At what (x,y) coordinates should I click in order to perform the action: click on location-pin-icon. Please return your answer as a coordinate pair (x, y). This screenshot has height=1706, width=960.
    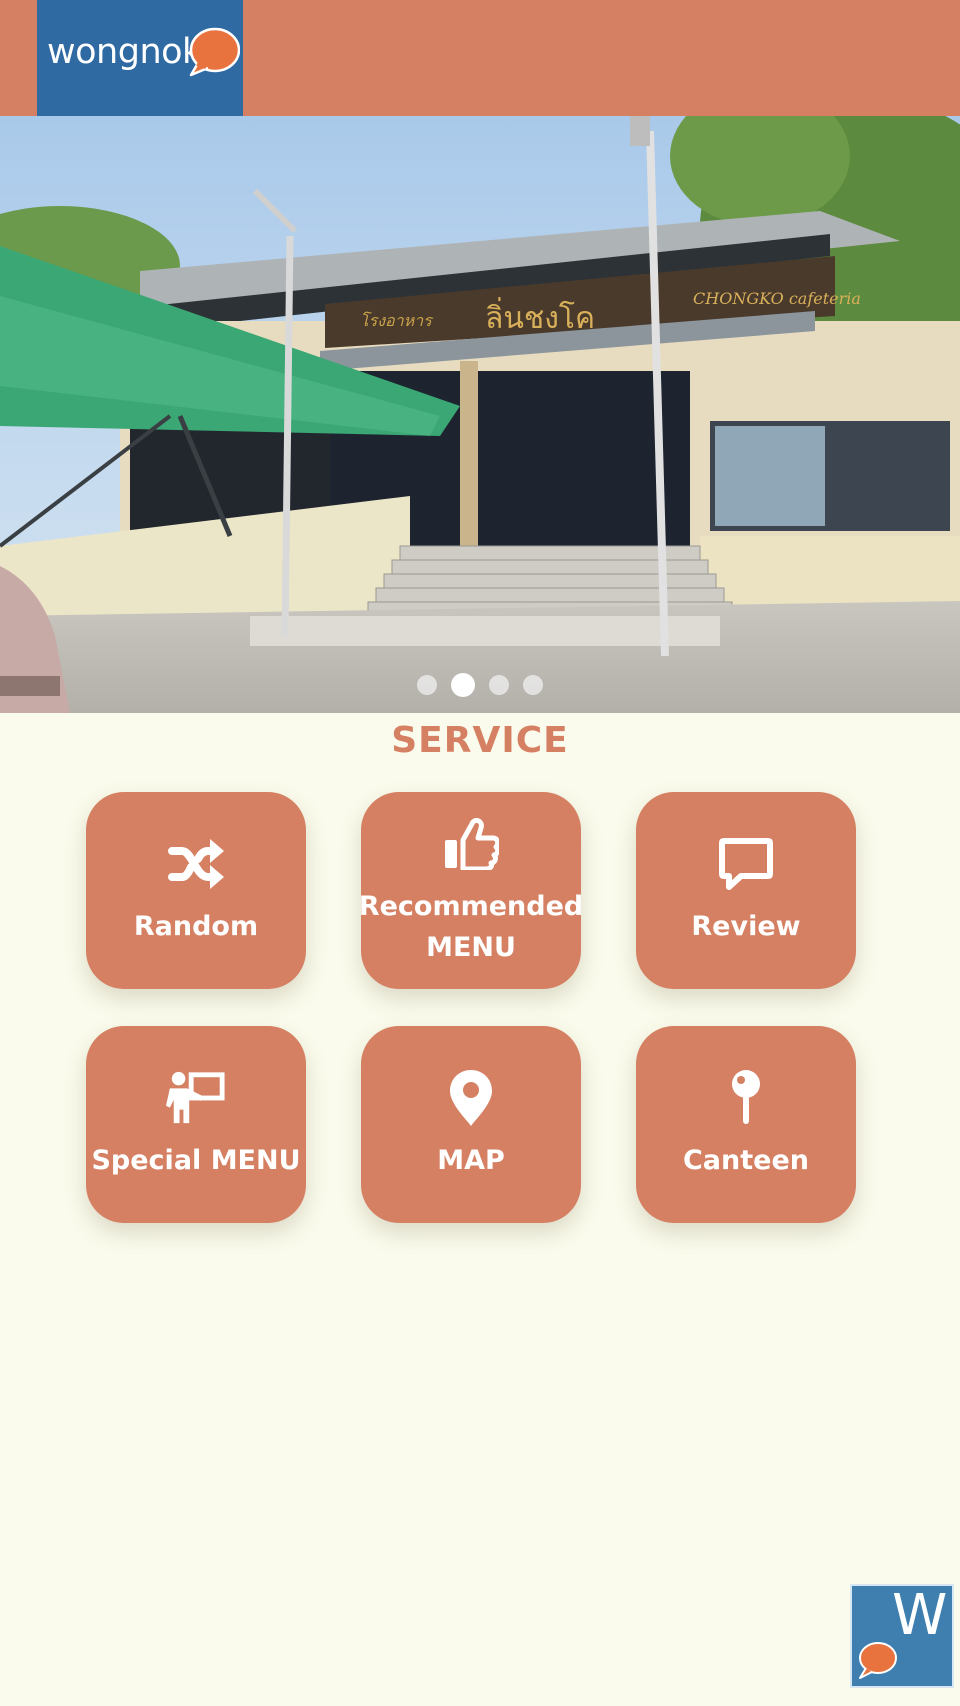
    Looking at the image, I should click on (471, 1098).